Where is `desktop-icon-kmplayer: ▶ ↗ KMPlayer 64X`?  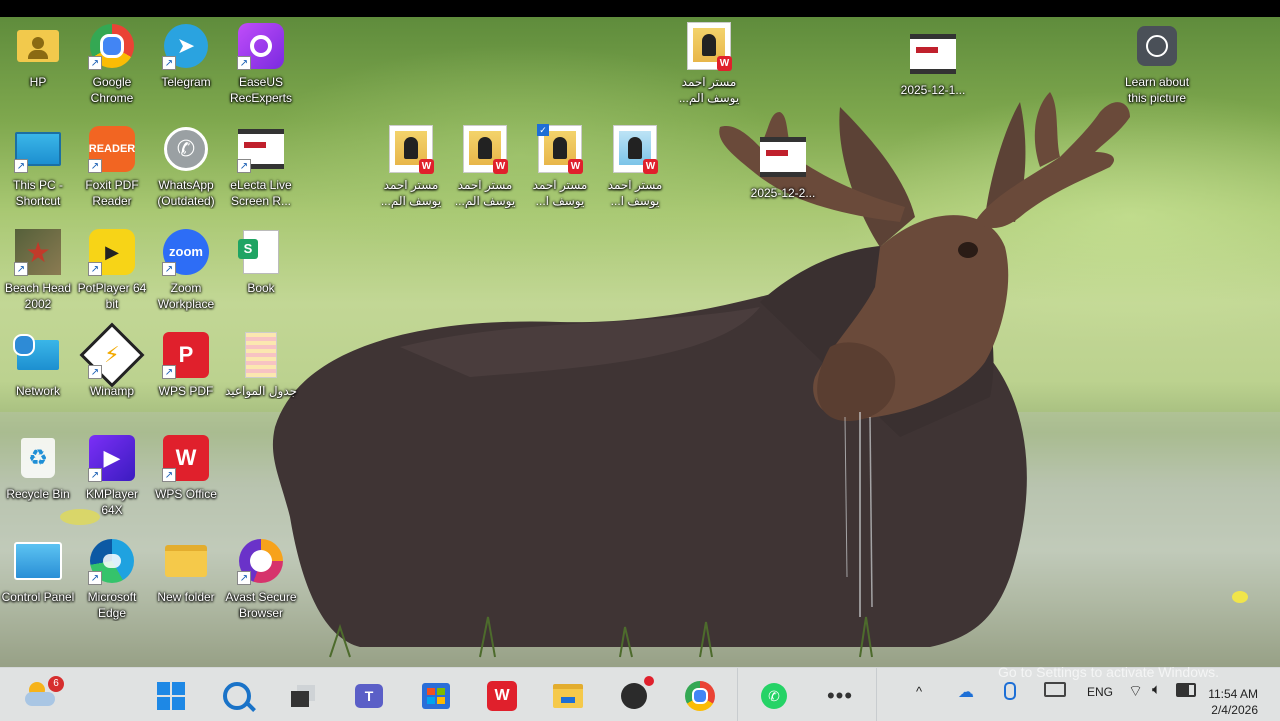 desktop-icon-kmplayer: ▶ ↗ KMPlayer 64X is located at coordinates (112, 476).